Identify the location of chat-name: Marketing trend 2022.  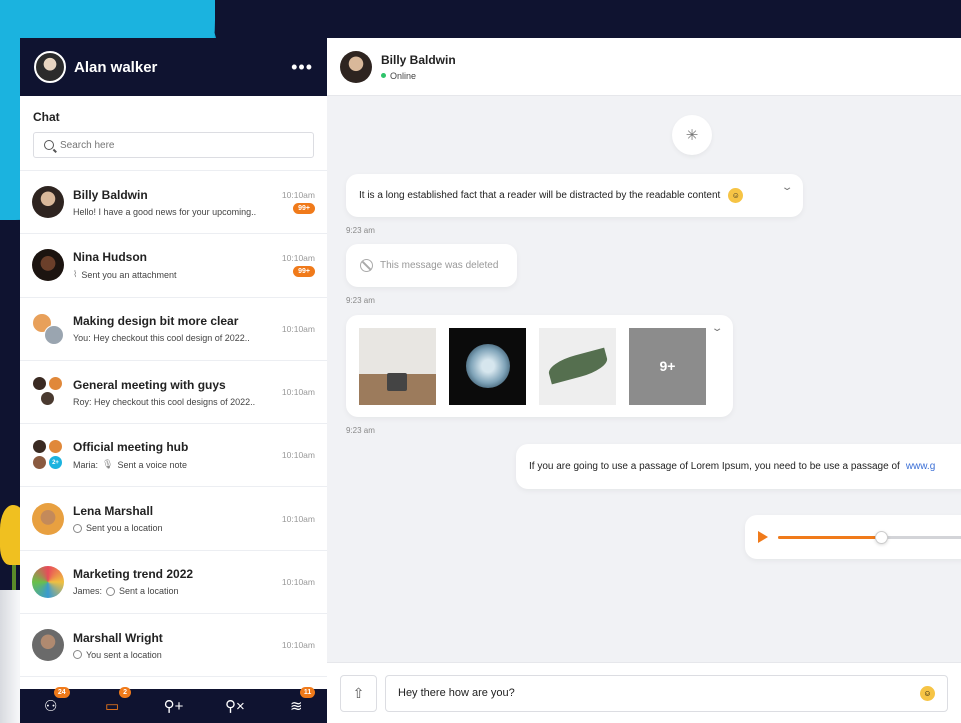
(133, 574).